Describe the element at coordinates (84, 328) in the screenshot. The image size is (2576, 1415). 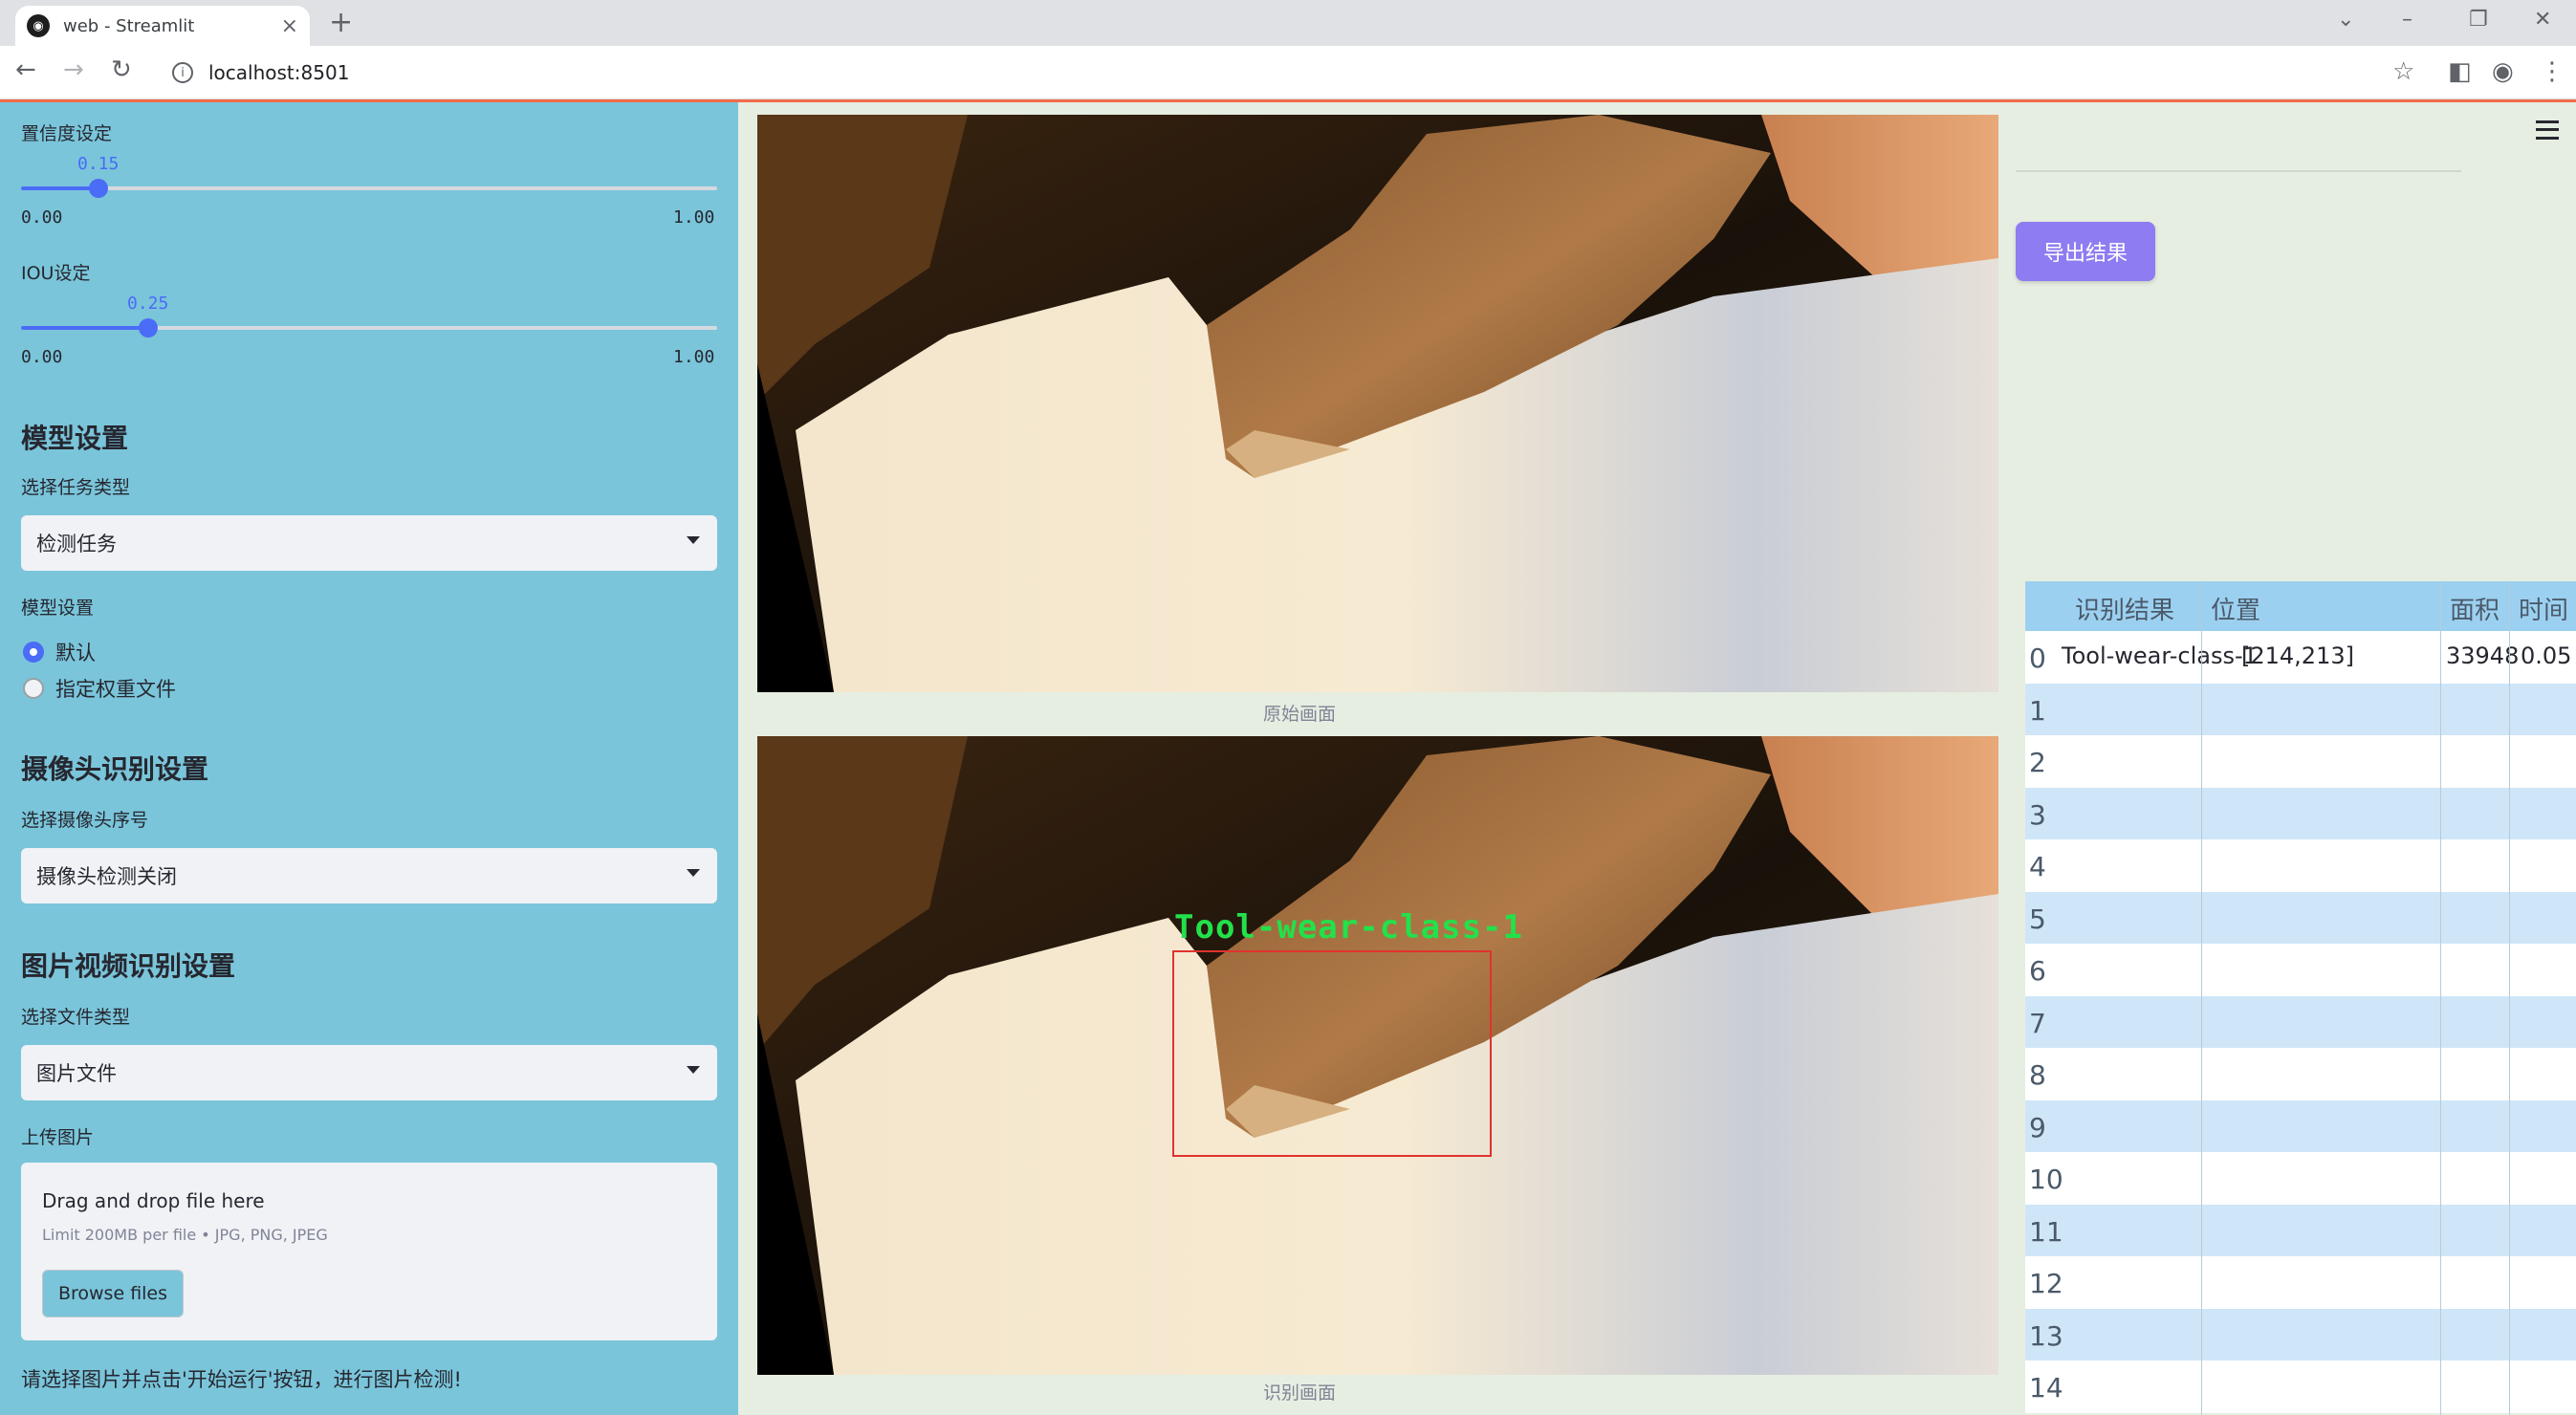
I see `iou-slider-fill` at that location.